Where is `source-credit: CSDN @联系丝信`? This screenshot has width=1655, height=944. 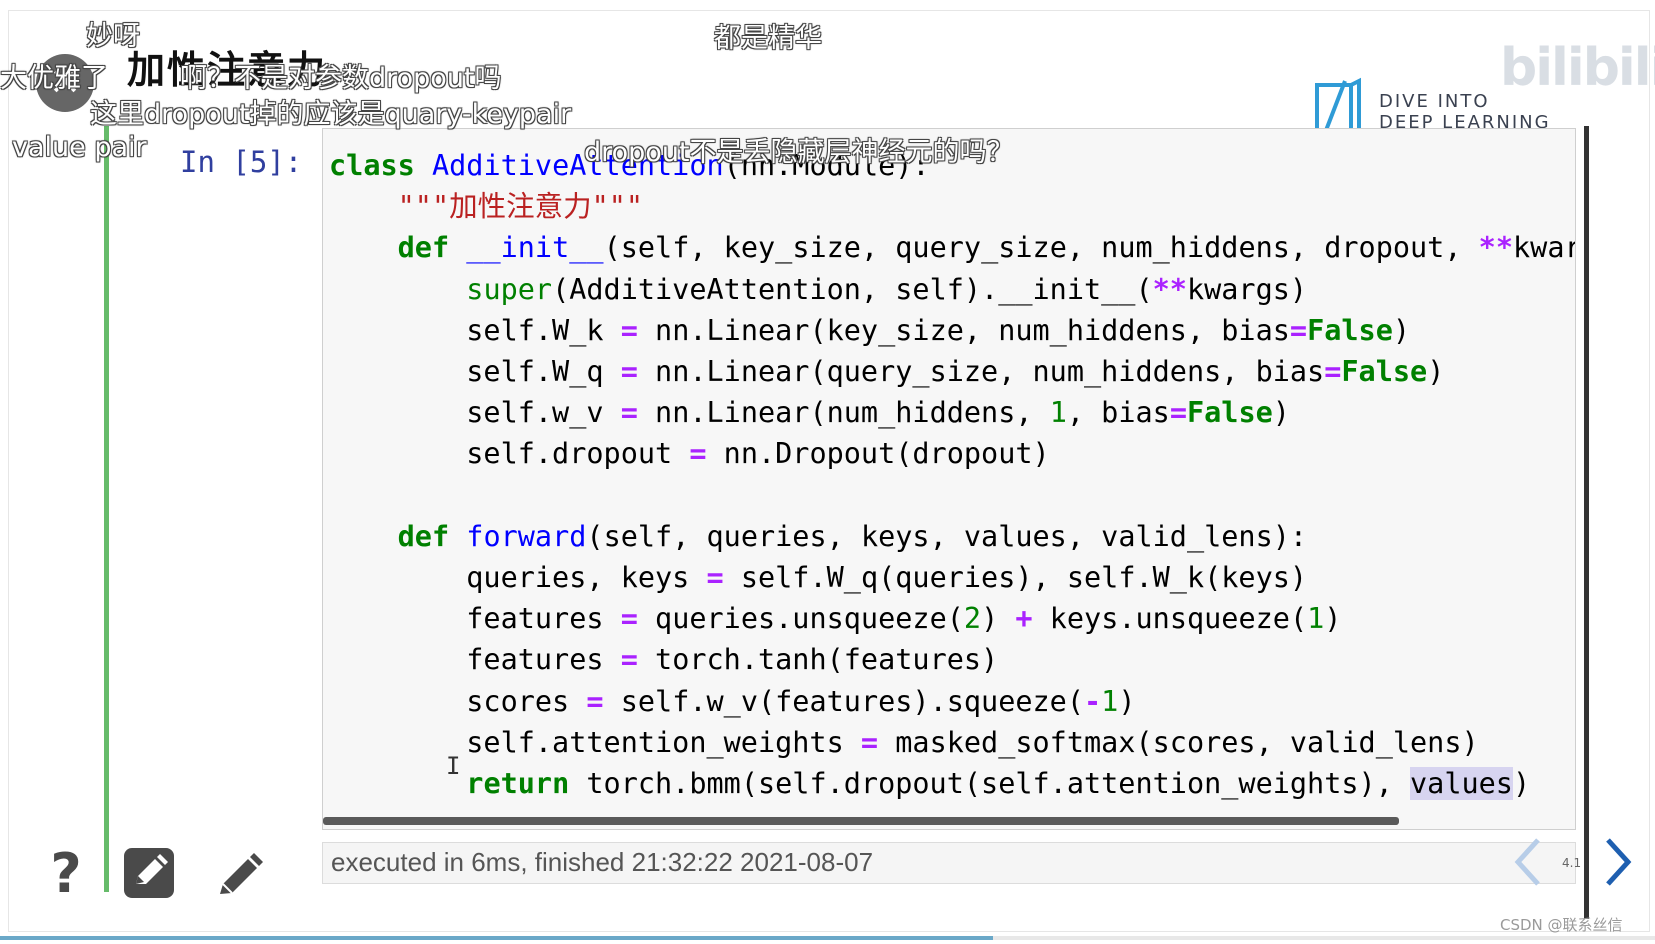 source-credit: CSDN @联系丝信 is located at coordinates (1561, 925).